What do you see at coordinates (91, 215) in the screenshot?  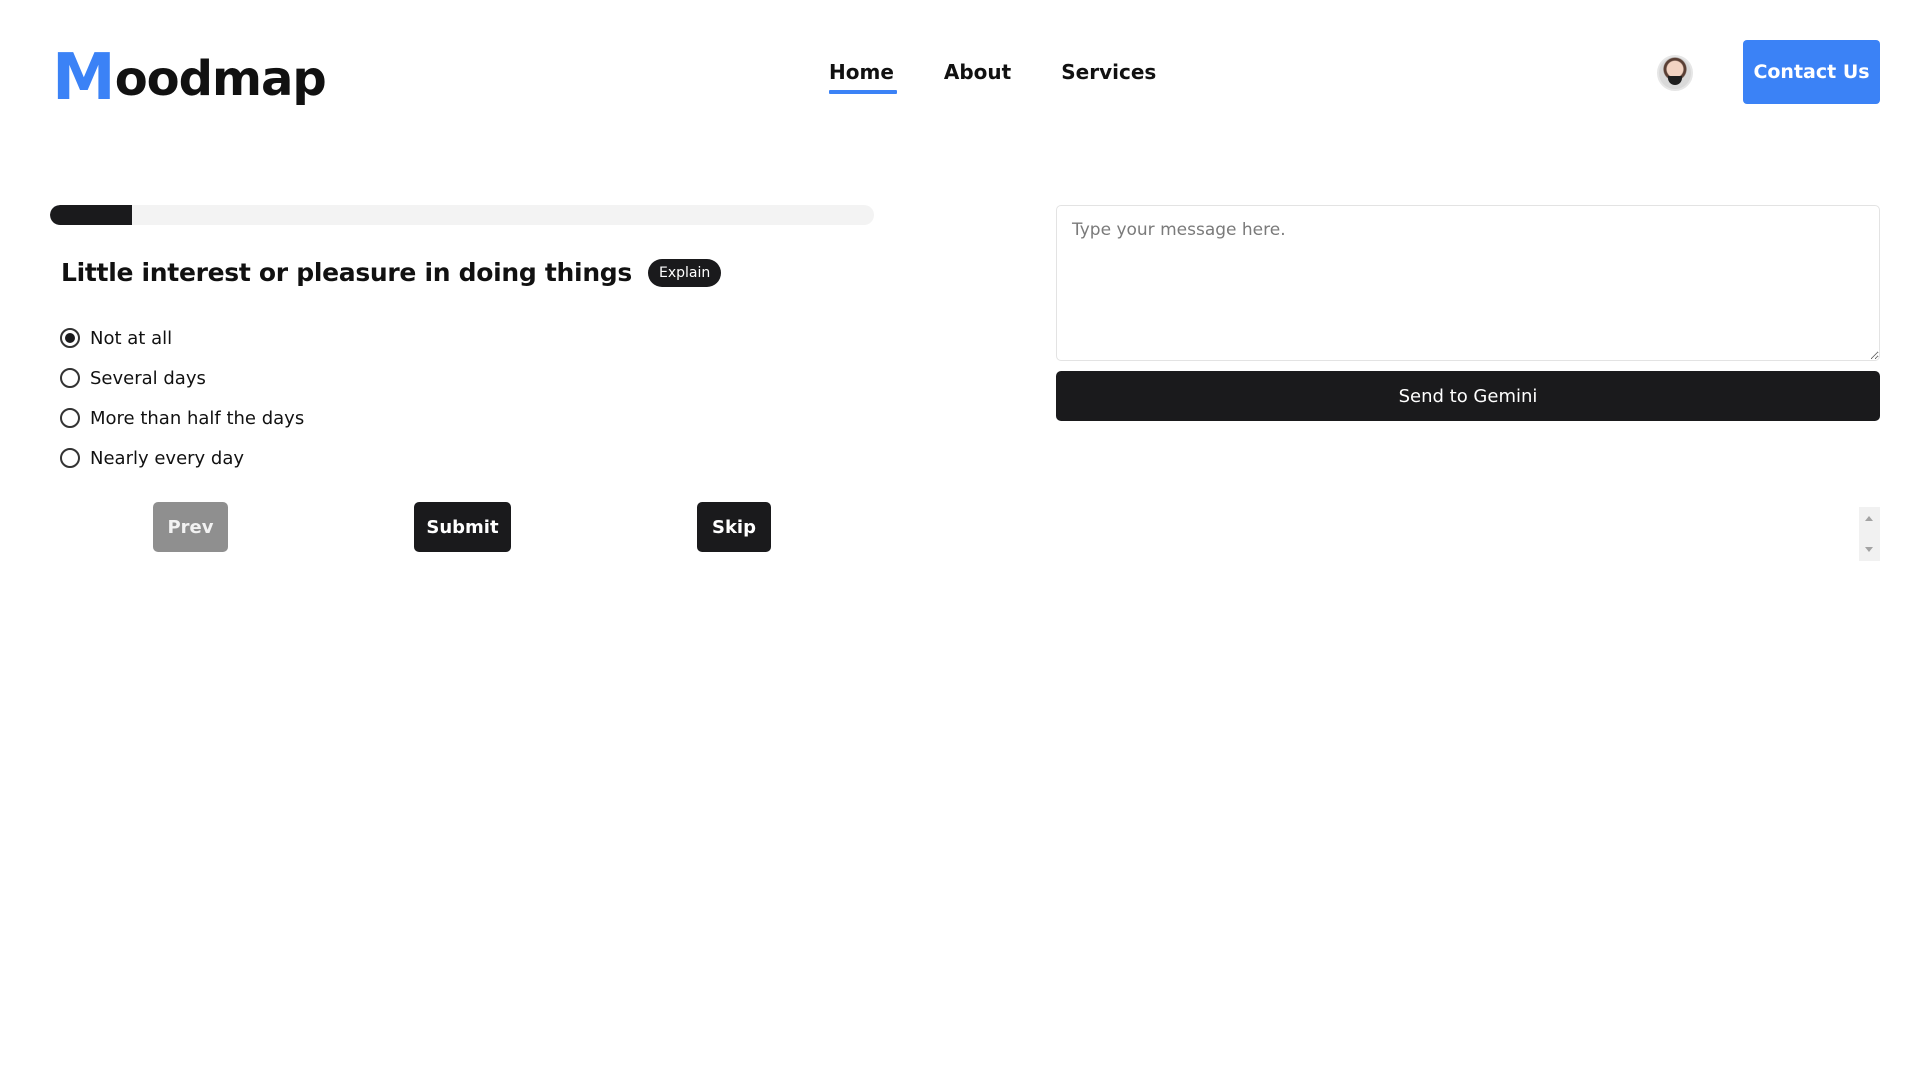 I see `progress-bar-fill` at bounding box center [91, 215].